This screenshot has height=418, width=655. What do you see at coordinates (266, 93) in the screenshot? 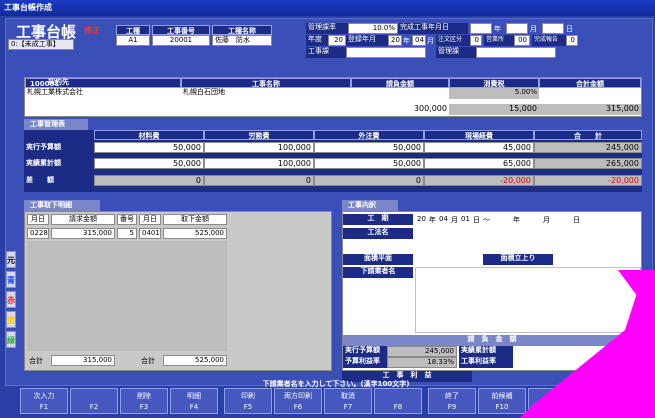
I see `work-value: 札幌白石団地` at bounding box center [266, 93].